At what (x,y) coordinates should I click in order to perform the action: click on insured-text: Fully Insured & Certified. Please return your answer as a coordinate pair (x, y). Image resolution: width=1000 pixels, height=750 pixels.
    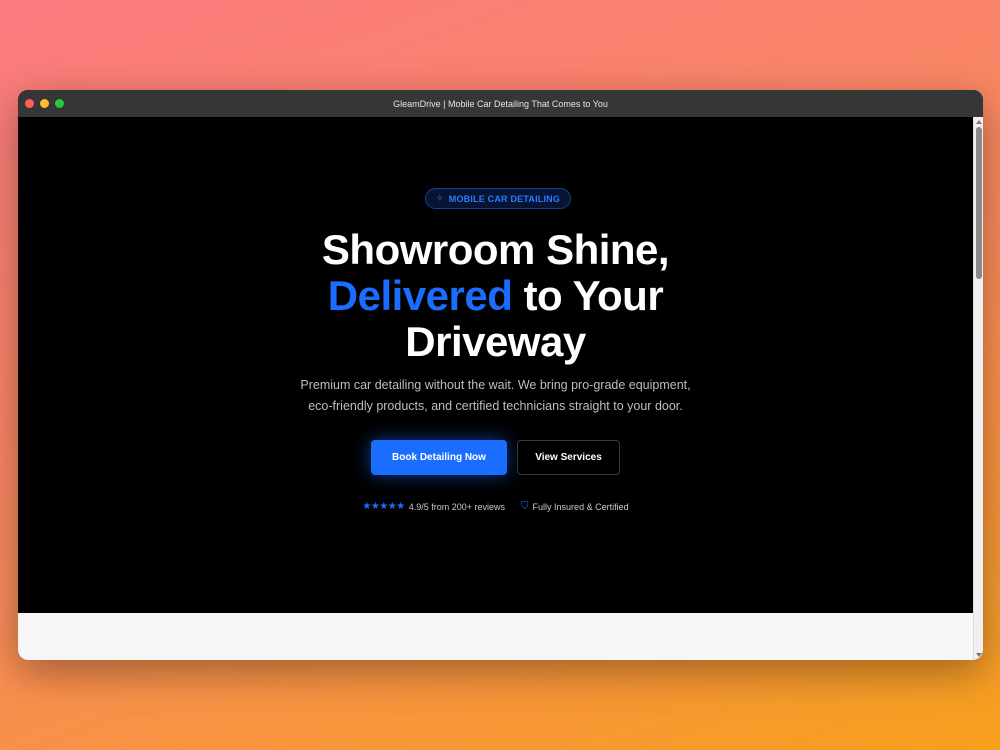
    Looking at the image, I should click on (580, 506).